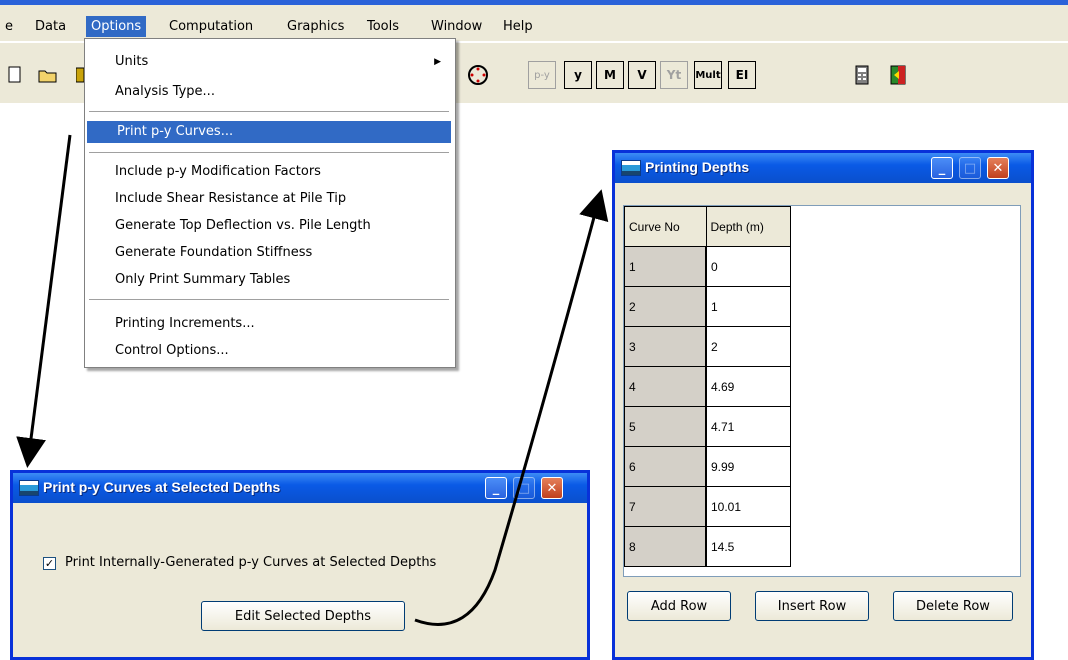 The width and height of the screenshot is (1068, 660). What do you see at coordinates (44, 301) in the screenshot?
I see `arrow-to-dialog` at bounding box center [44, 301].